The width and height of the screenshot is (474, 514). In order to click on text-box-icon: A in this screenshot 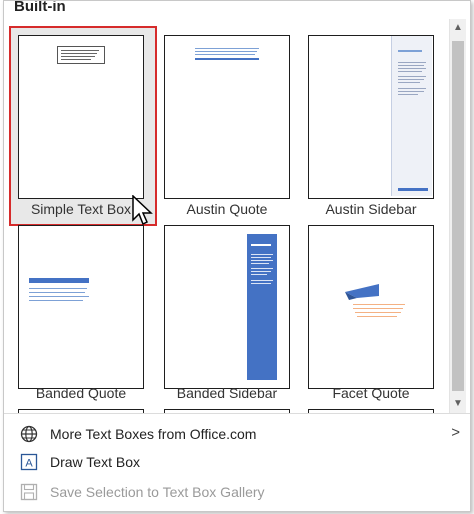, I will do `click(29, 462)`.